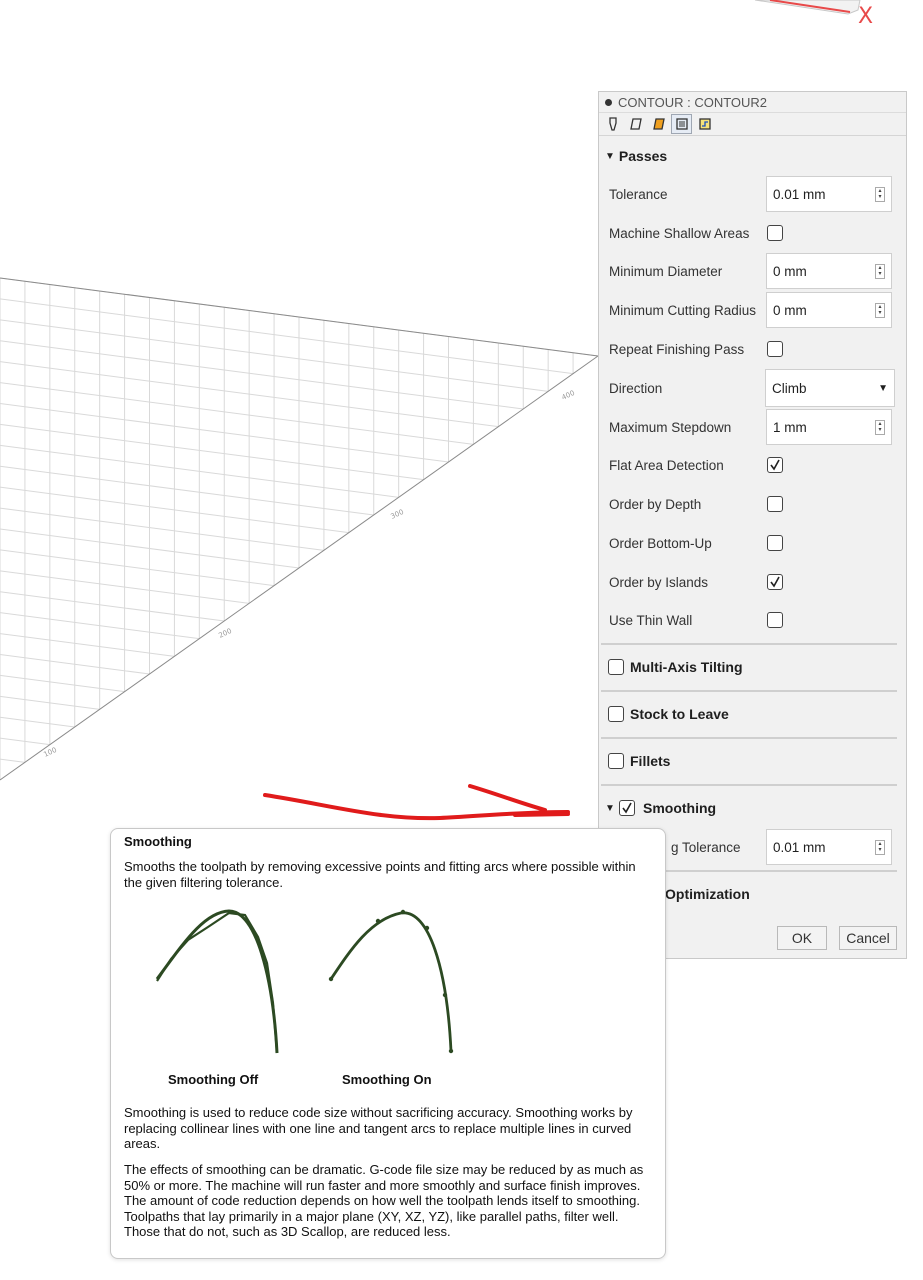 The height and width of the screenshot is (1280, 923). What do you see at coordinates (752, 714) in the screenshot?
I see `stock-to-leave-group: Stock to Leave` at bounding box center [752, 714].